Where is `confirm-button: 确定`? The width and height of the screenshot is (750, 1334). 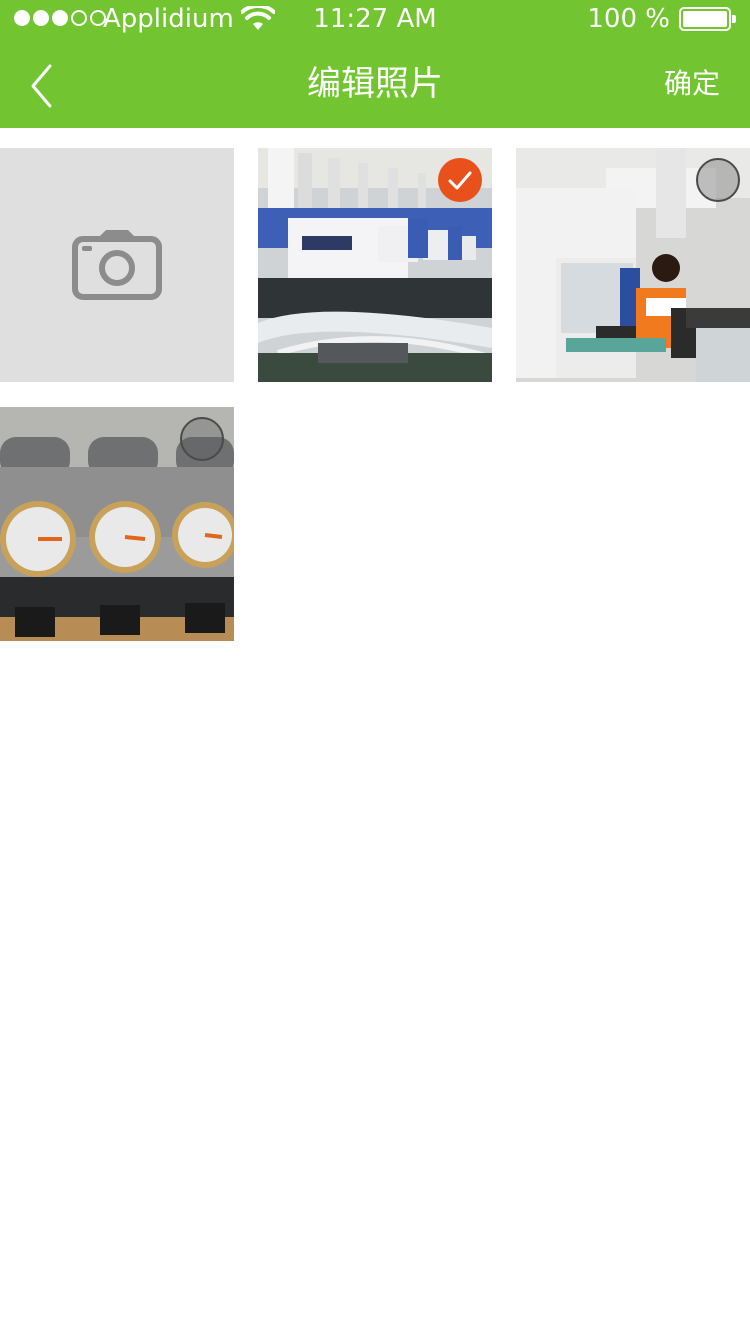
confirm-button: 确定 is located at coordinates (692, 84).